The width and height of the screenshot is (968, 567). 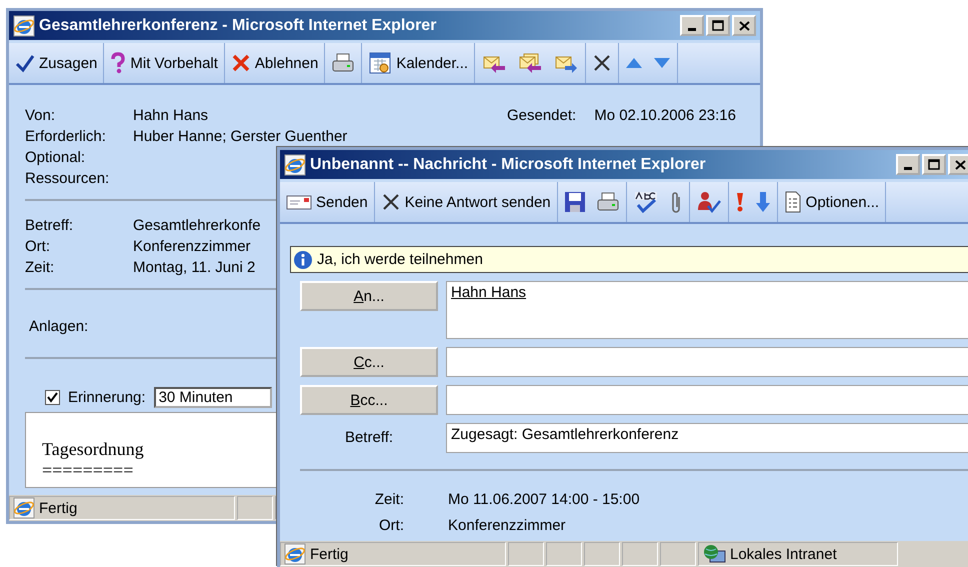 I want to click on info-text: Ja, ich werde teilnehmen, so click(x=400, y=259).